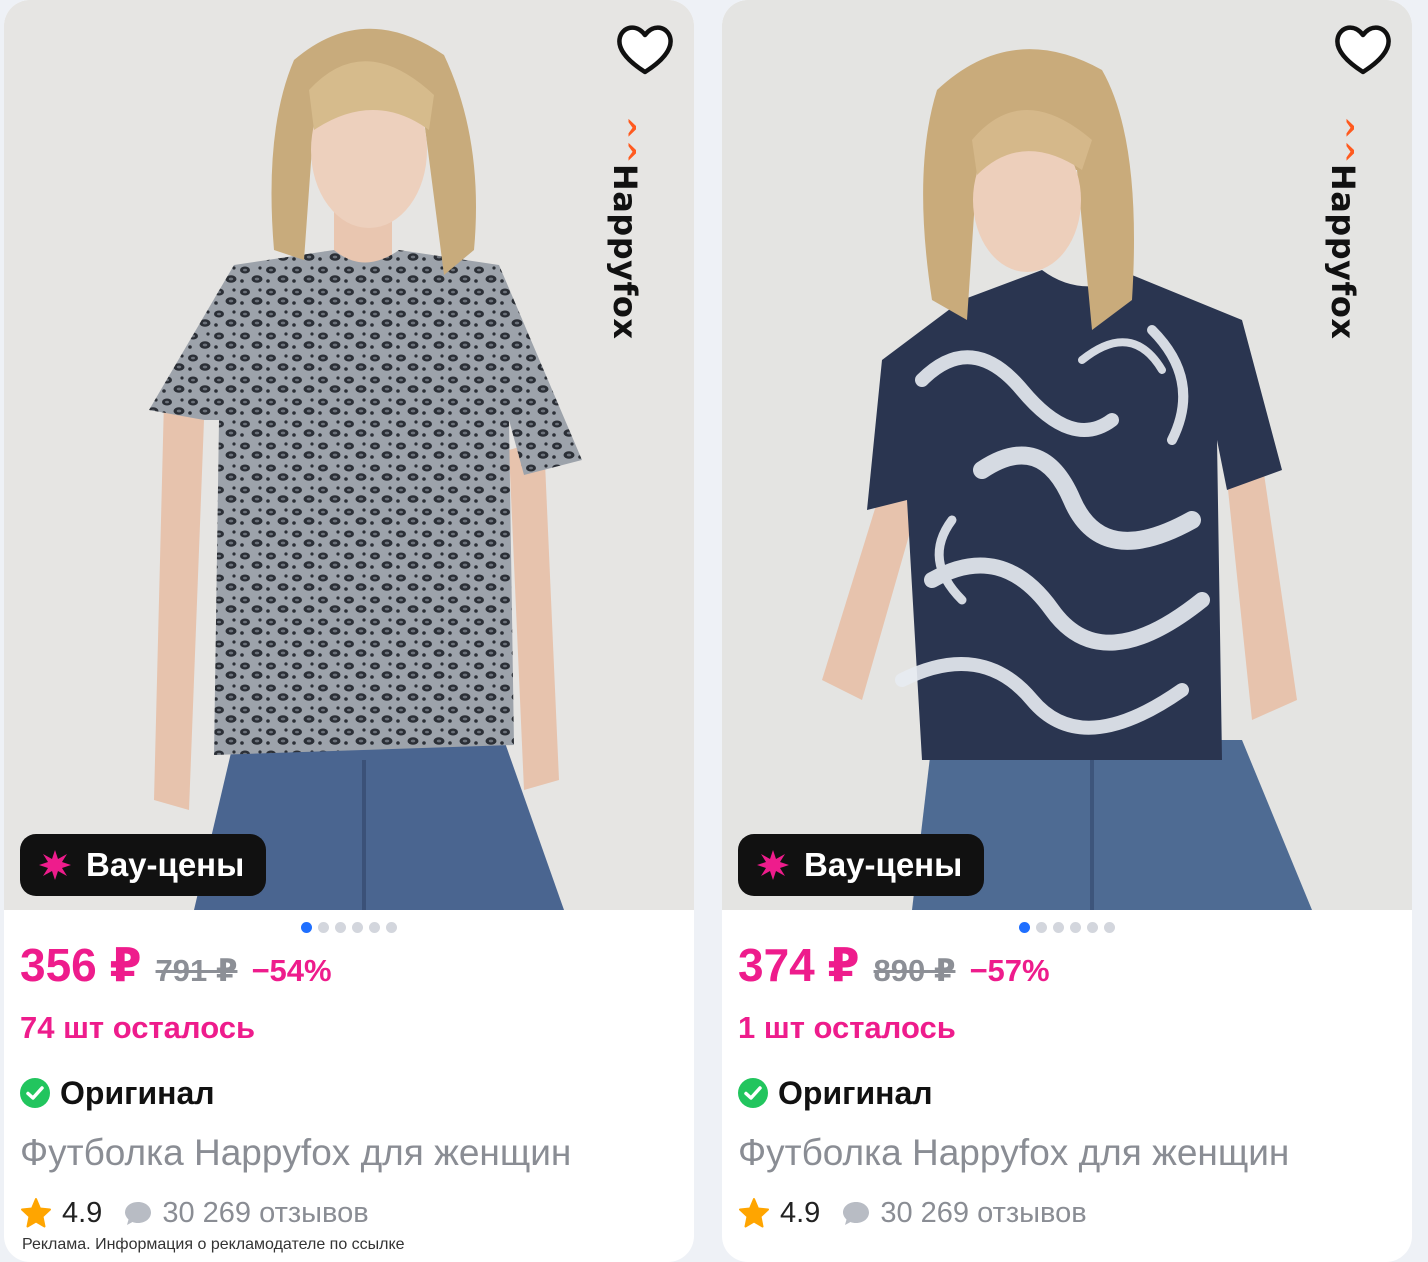 This screenshot has height=1262, width=1428. Describe the element at coordinates (81, 965) in the screenshot. I see `price: 356 ₽` at that location.